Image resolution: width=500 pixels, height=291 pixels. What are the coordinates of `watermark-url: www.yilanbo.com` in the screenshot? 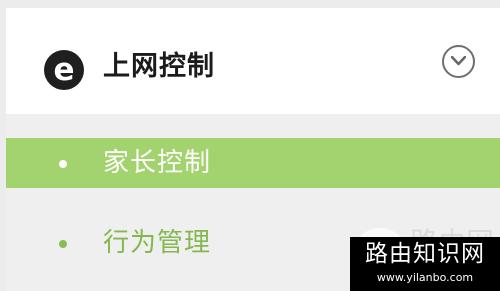 It's located at (425, 277).